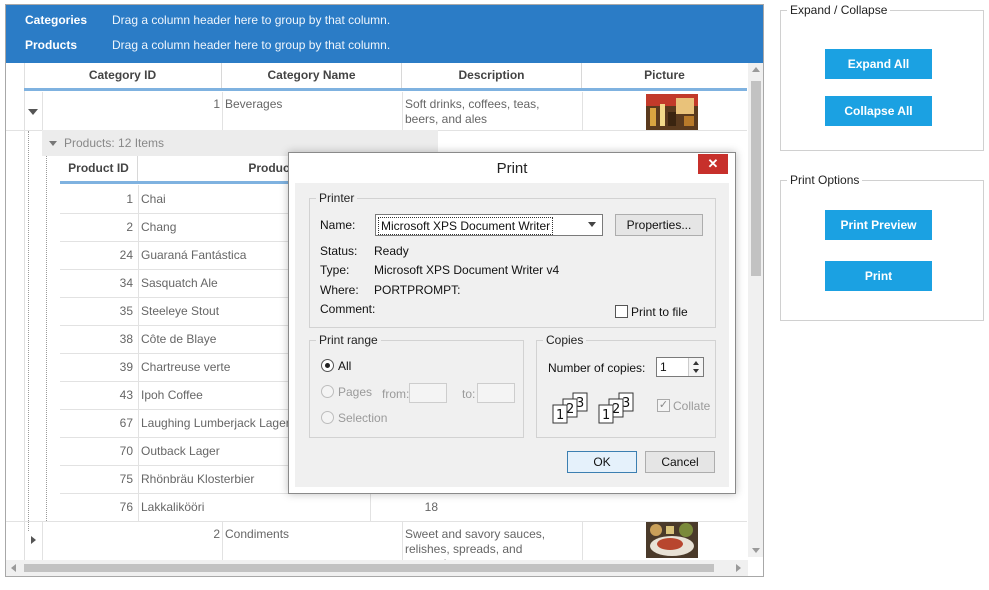 The width and height of the screenshot is (989, 590). I want to click on horizontal-scrollbar, so click(377, 568).